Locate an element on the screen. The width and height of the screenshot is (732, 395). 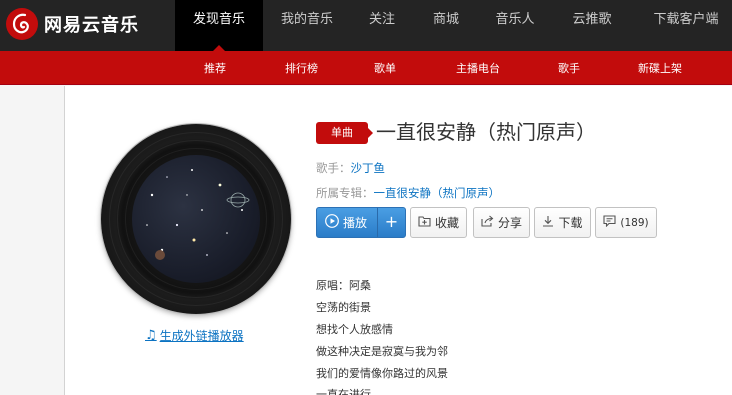
nav-musician: 音乐人 is located at coordinates (515, 25).